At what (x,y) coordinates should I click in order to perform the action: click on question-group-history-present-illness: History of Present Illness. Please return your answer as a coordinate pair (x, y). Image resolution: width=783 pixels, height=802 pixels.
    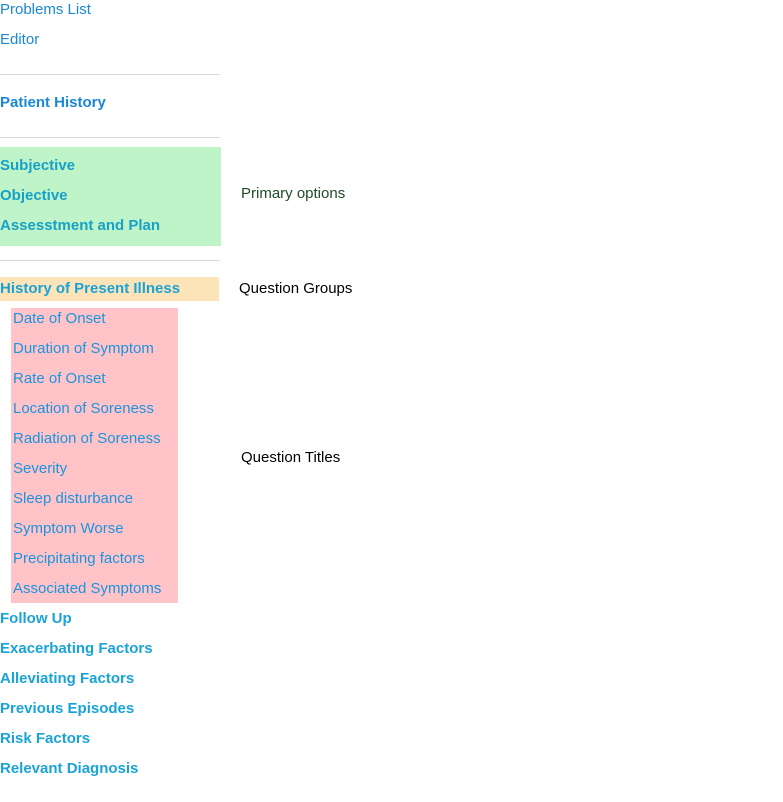
    Looking at the image, I should click on (90, 289).